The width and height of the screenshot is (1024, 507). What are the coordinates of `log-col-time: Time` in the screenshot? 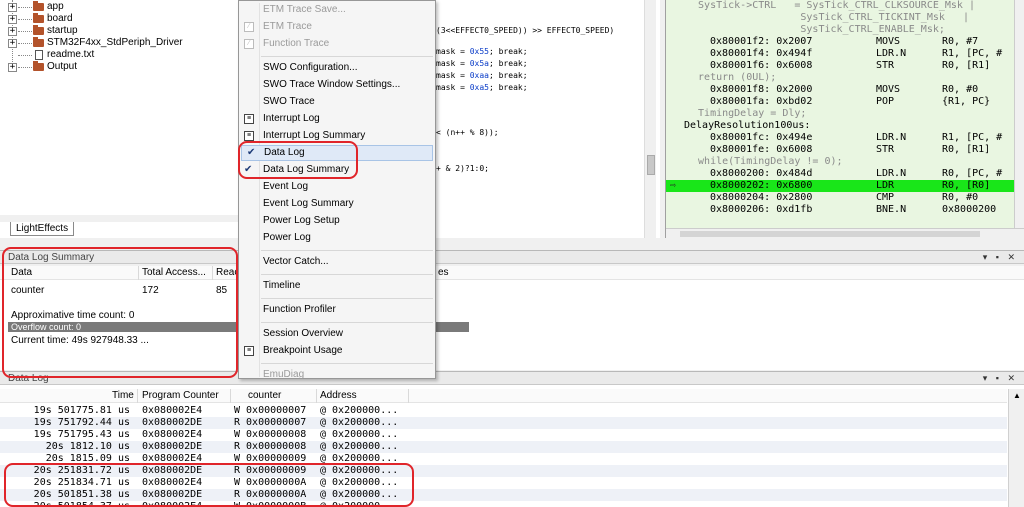 It's located at (123, 396).